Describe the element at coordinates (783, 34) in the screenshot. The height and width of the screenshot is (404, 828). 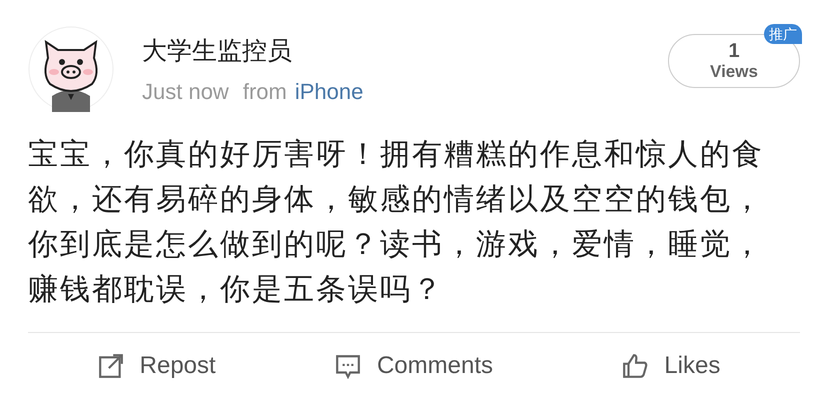
I see `promoted-badge: 推广` at that location.